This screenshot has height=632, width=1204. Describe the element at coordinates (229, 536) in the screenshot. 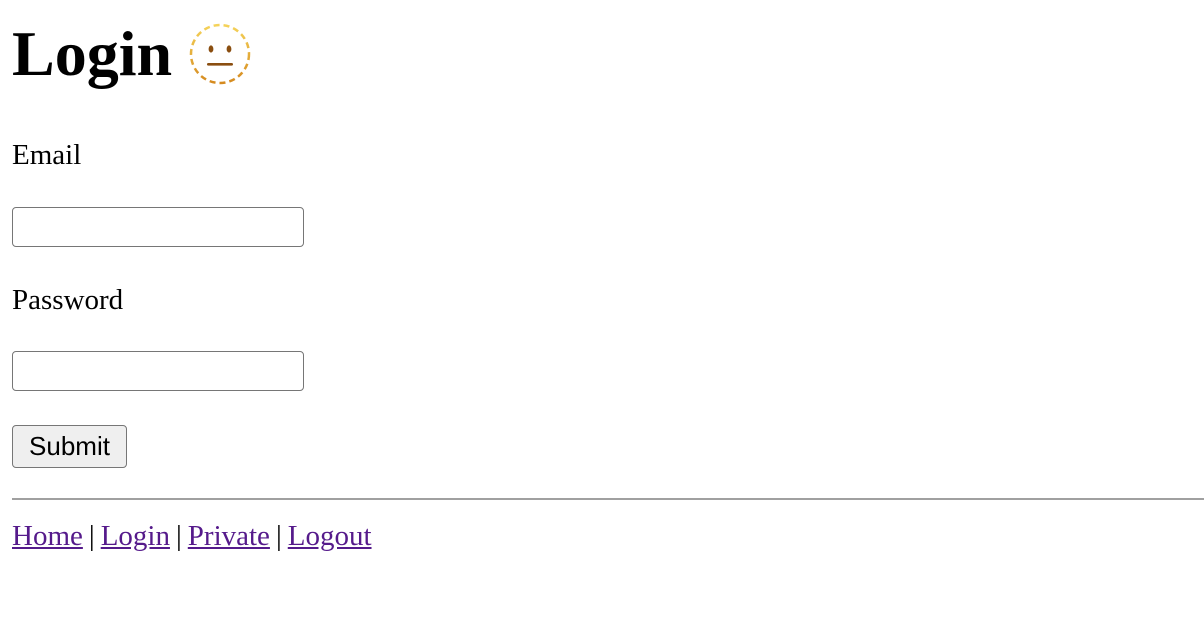

I see `nav-link-private: Private` at that location.